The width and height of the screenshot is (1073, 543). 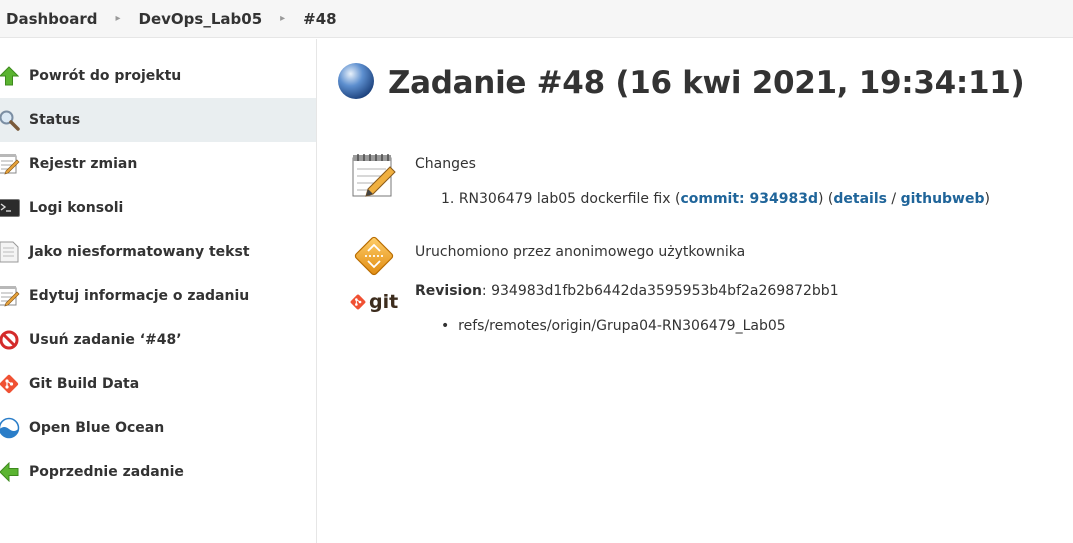 What do you see at coordinates (55, 120) in the screenshot?
I see `sidebar-item-label: Status` at bounding box center [55, 120].